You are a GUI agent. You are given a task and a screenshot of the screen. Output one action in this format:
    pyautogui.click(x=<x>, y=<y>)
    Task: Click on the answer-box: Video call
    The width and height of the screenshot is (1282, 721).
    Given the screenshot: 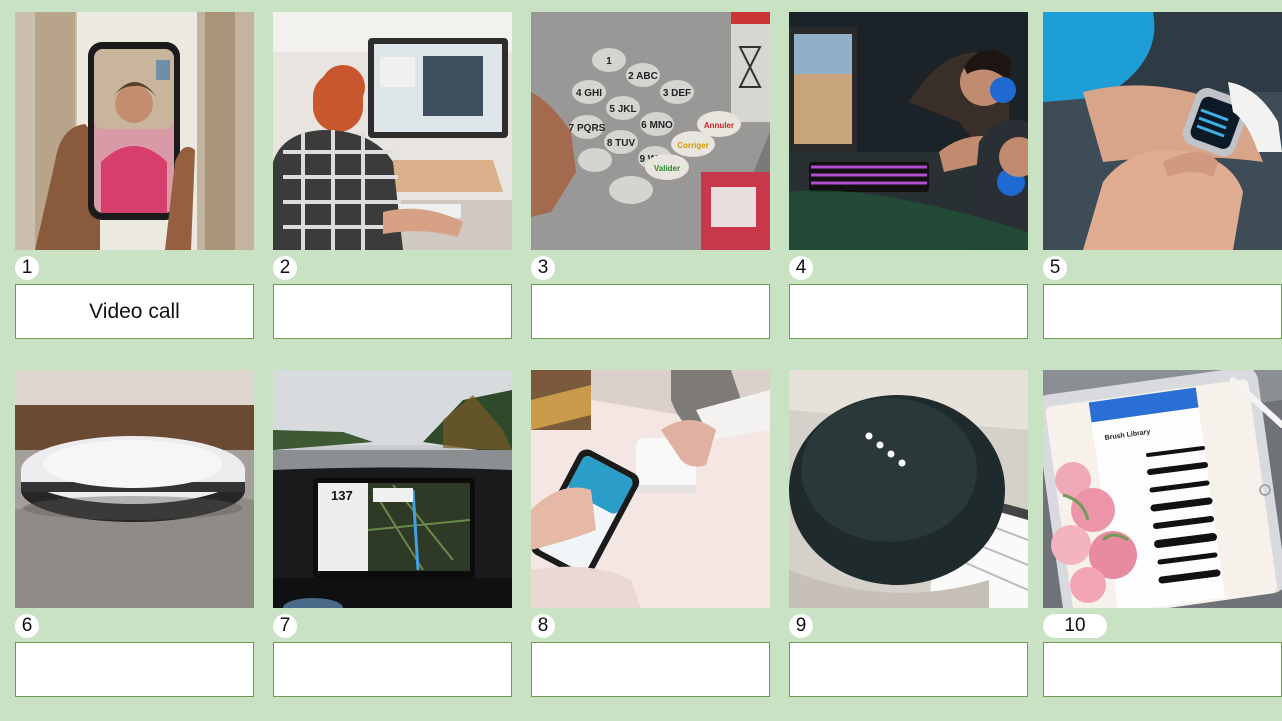 What is the action you would take?
    pyautogui.click(x=134, y=311)
    